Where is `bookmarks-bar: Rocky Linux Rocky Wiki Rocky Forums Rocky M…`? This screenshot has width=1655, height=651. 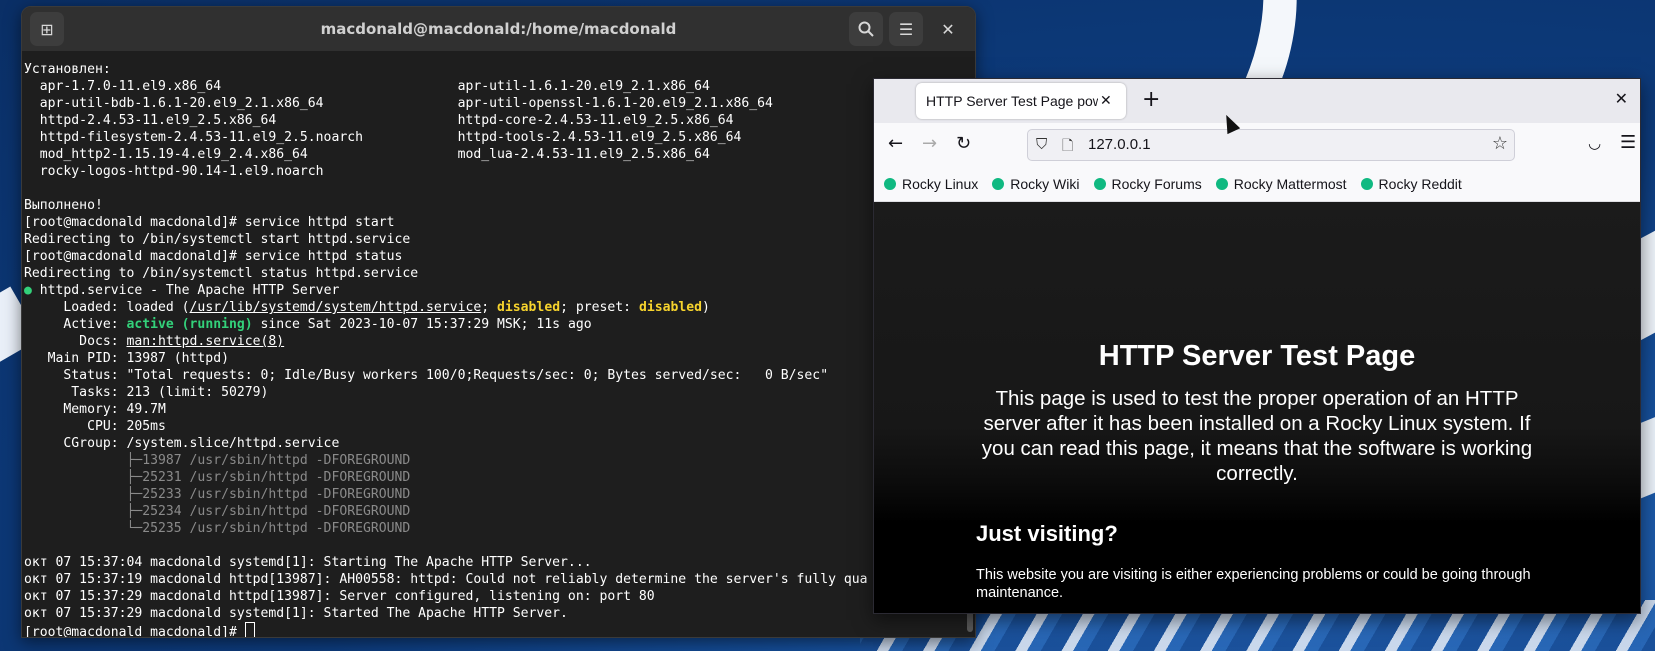
bookmarks-bar: Rocky Linux Rocky Wiki Rocky Forums Rocky M… is located at coordinates (1257, 184).